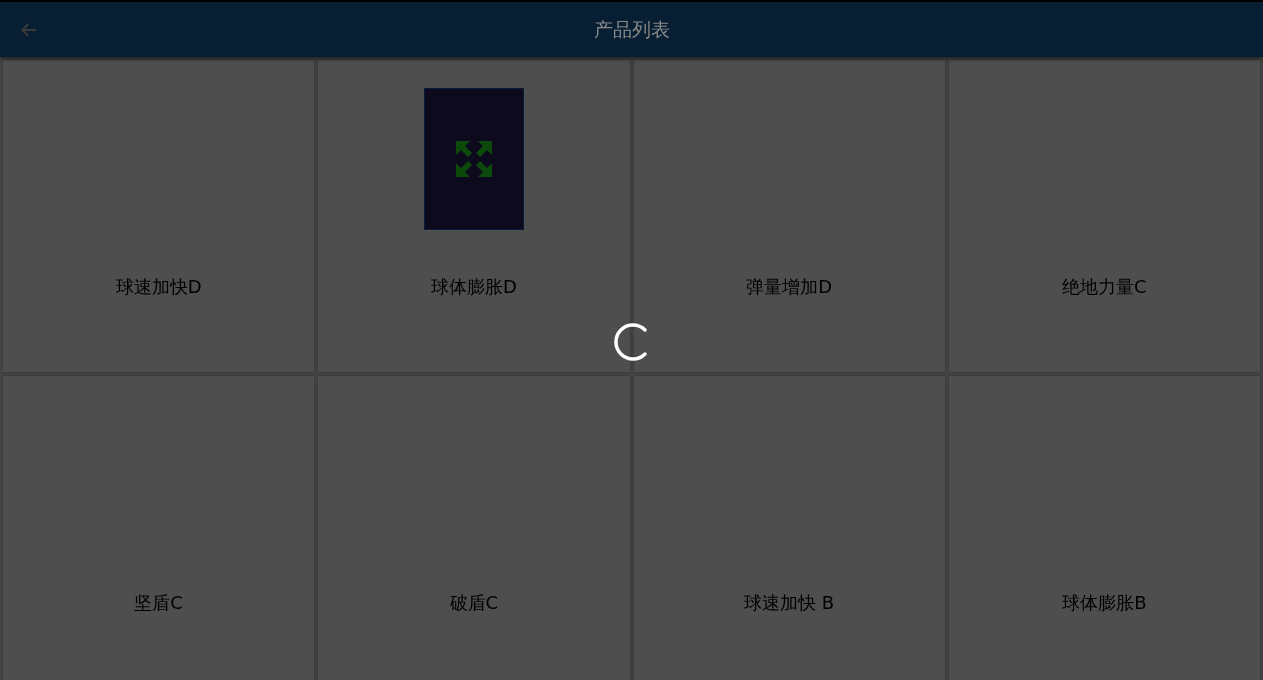  Describe the element at coordinates (789, 216) in the screenshot. I see `product-card: 弹量增加D` at that location.